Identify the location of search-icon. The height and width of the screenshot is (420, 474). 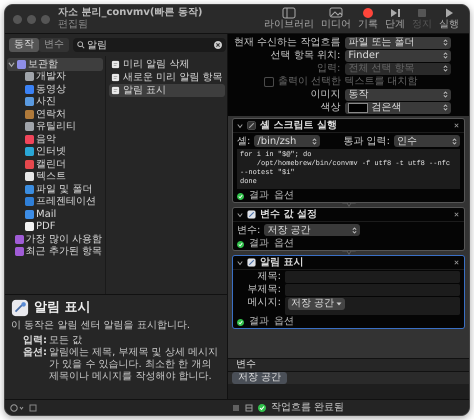
(81, 45).